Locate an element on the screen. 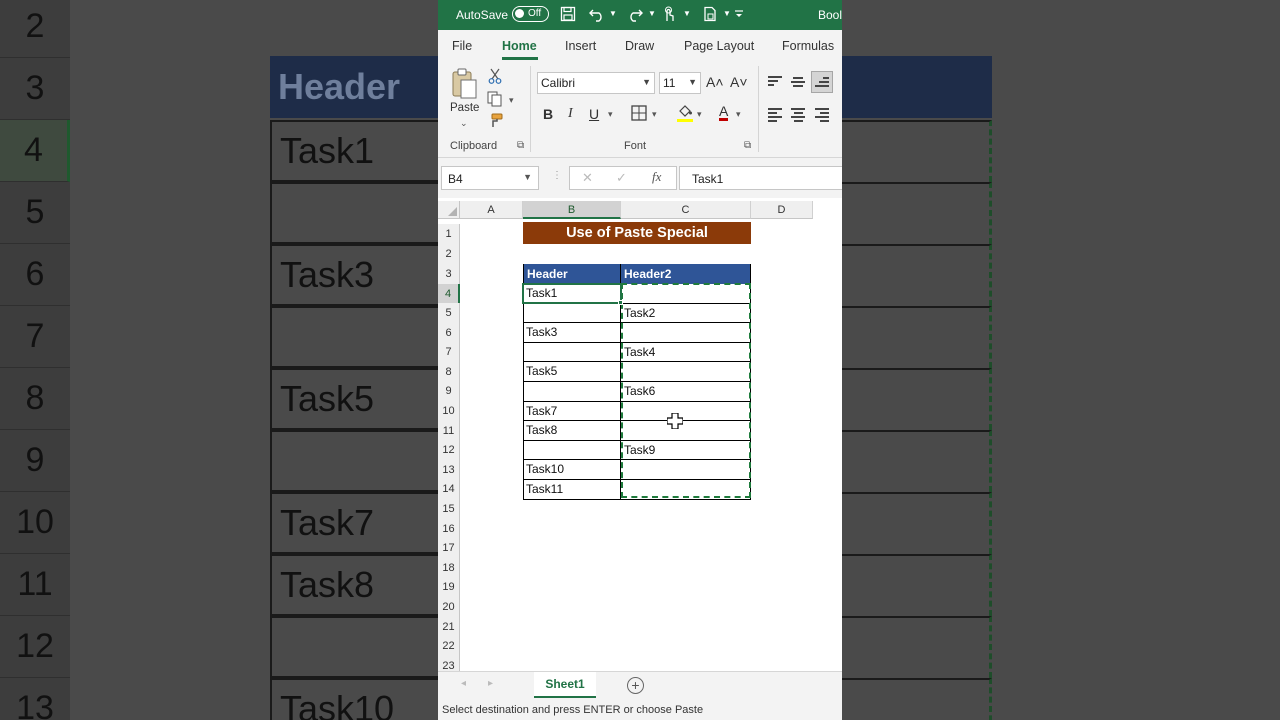 The height and width of the screenshot is (720, 1280). paste-dropdown-icon: ⌄ is located at coordinates (464, 123).